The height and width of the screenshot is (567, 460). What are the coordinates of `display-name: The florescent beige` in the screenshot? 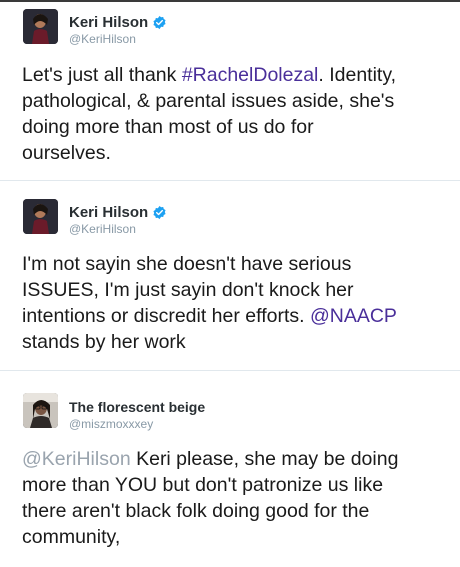 It's located at (137, 407).